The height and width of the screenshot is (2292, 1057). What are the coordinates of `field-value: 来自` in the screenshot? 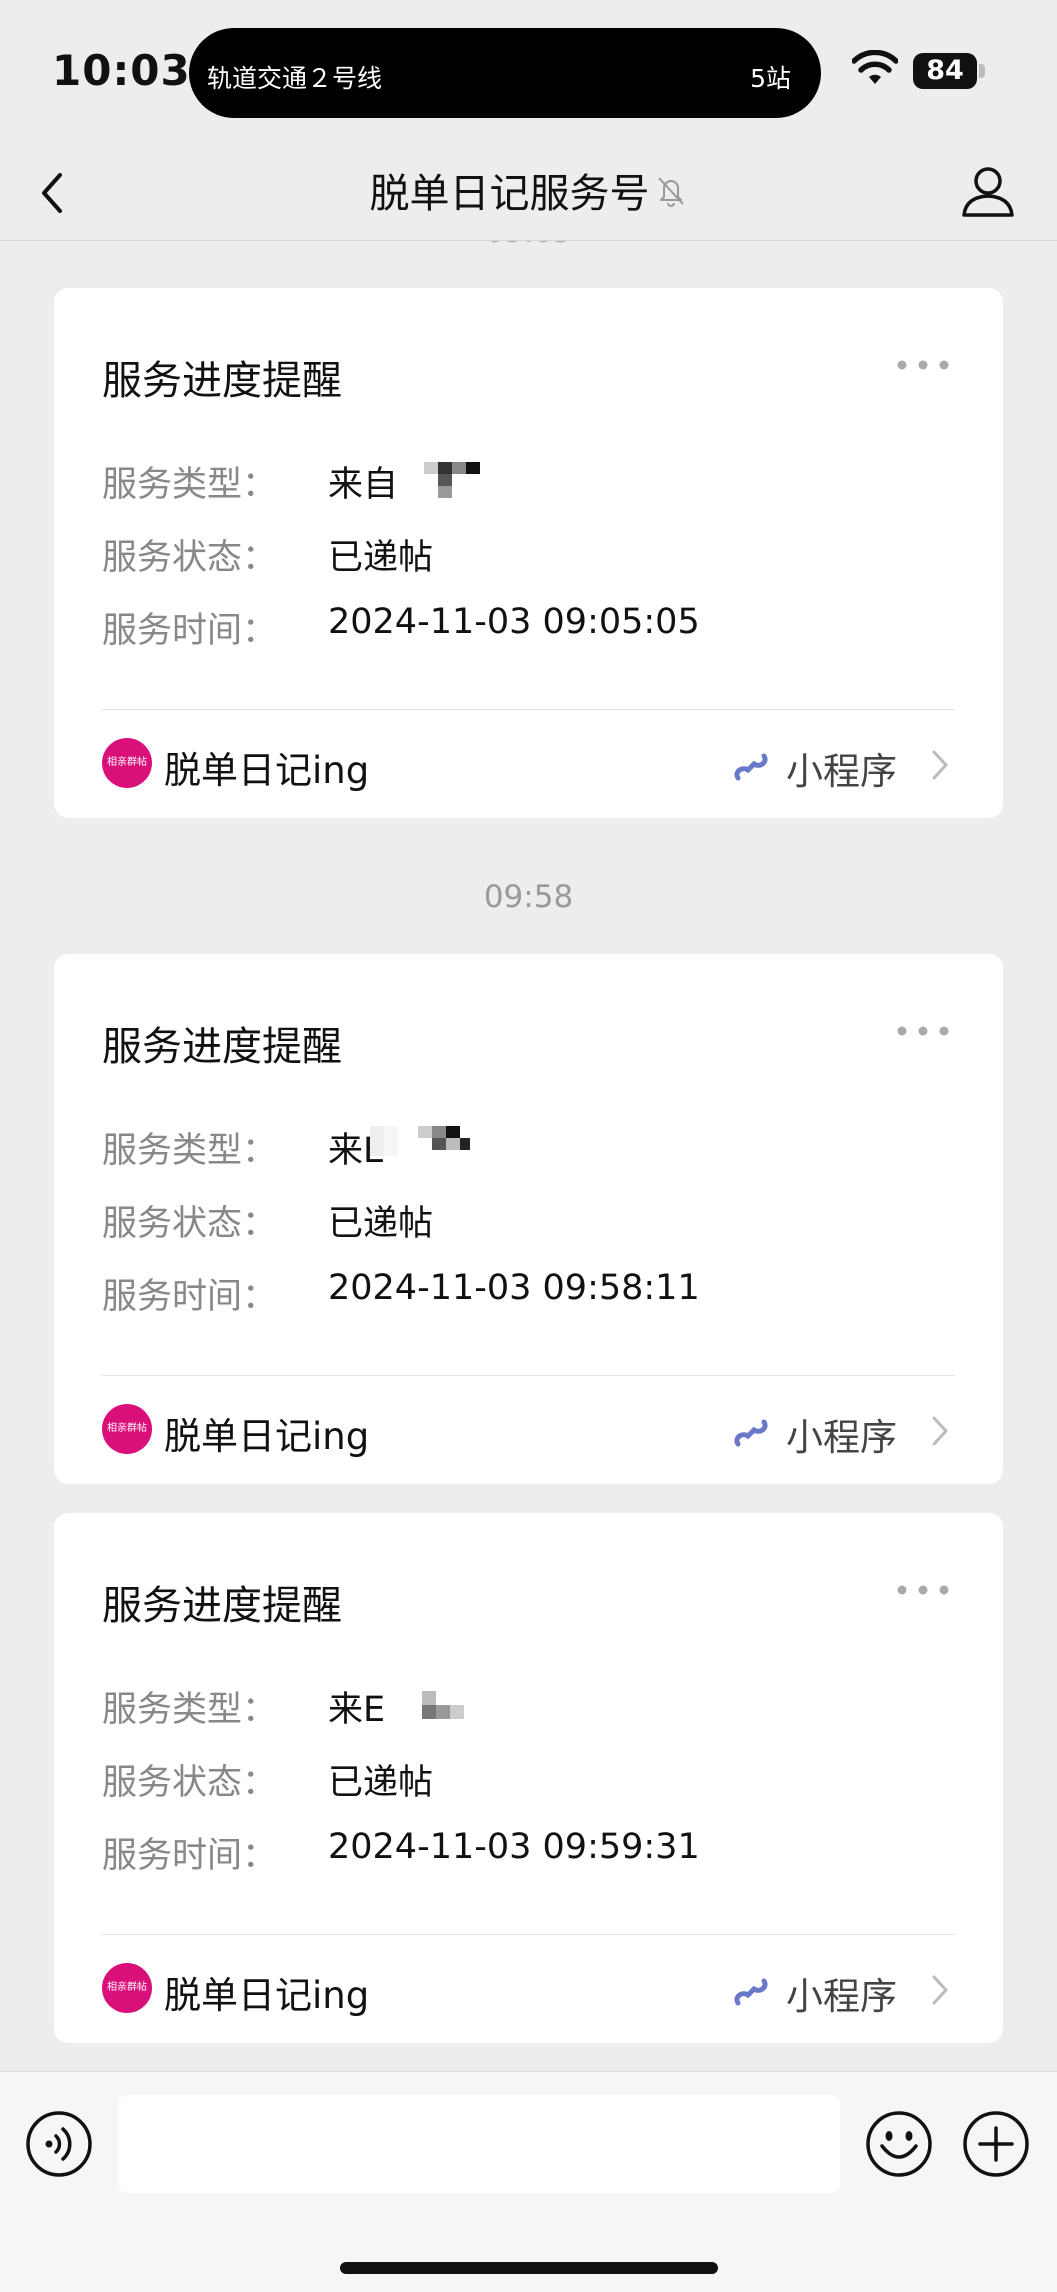 It's located at (363, 485).